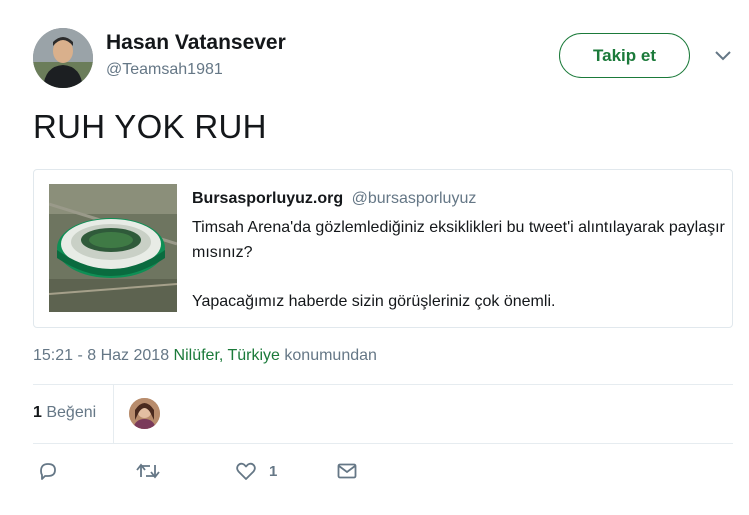 The height and width of the screenshot is (515, 749). What do you see at coordinates (246, 471) in the screenshot?
I see `heart-icon` at bounding box center [246, 471].